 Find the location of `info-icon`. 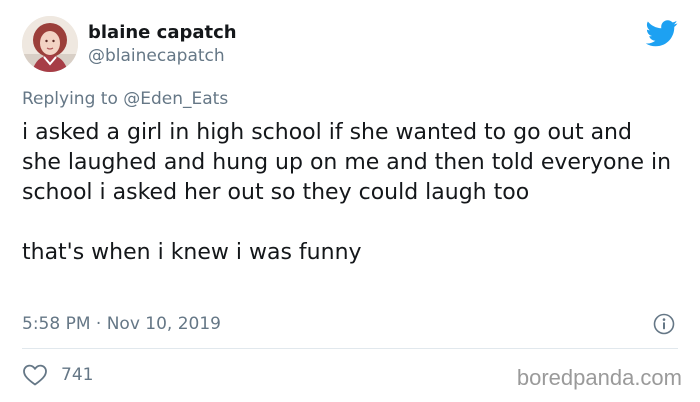

info-icon is located at coordinates (664, 324).